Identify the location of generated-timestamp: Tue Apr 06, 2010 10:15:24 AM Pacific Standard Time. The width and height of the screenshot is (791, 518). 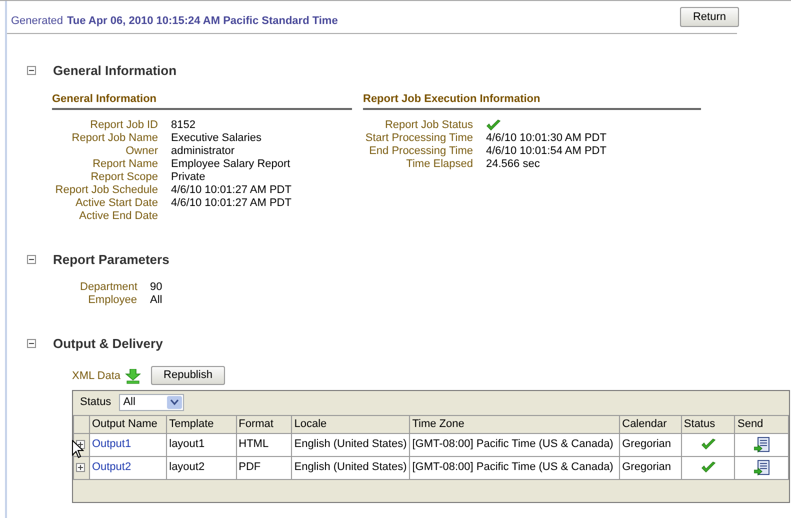
(202, 21).